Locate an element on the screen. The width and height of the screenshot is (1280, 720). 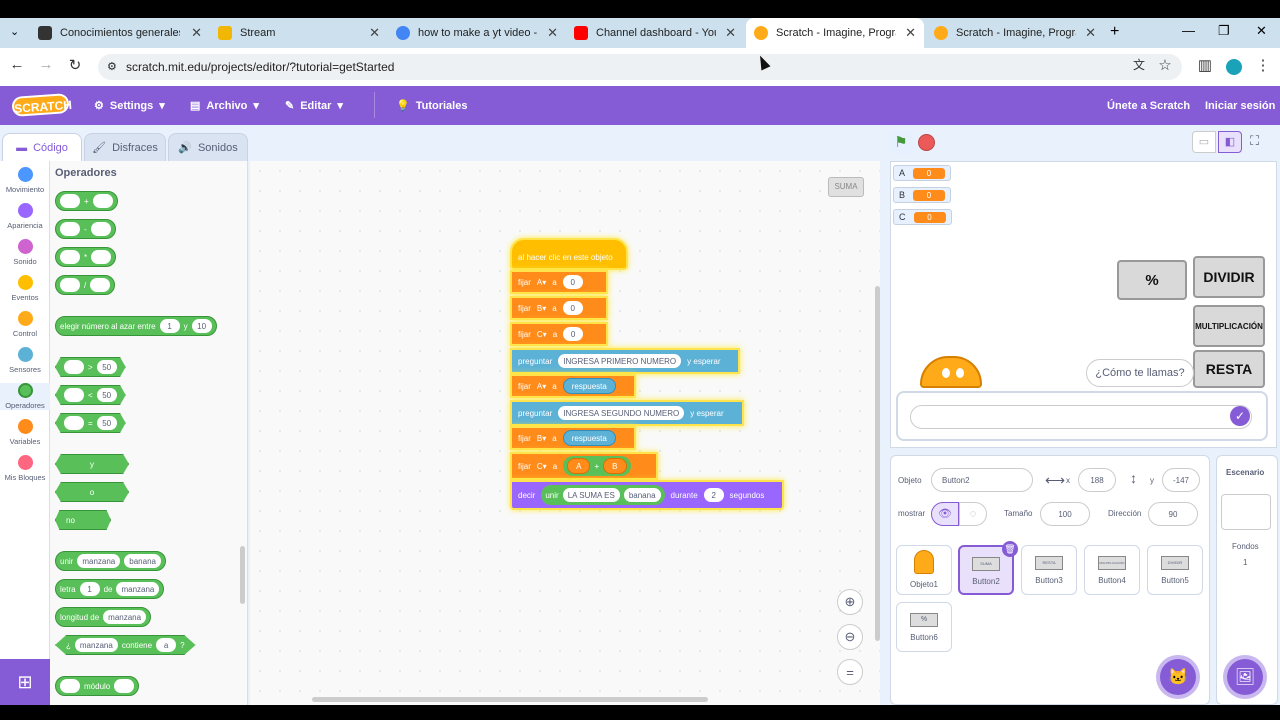
green-flag-button: ⚑ is located at coordinates (901, 142).